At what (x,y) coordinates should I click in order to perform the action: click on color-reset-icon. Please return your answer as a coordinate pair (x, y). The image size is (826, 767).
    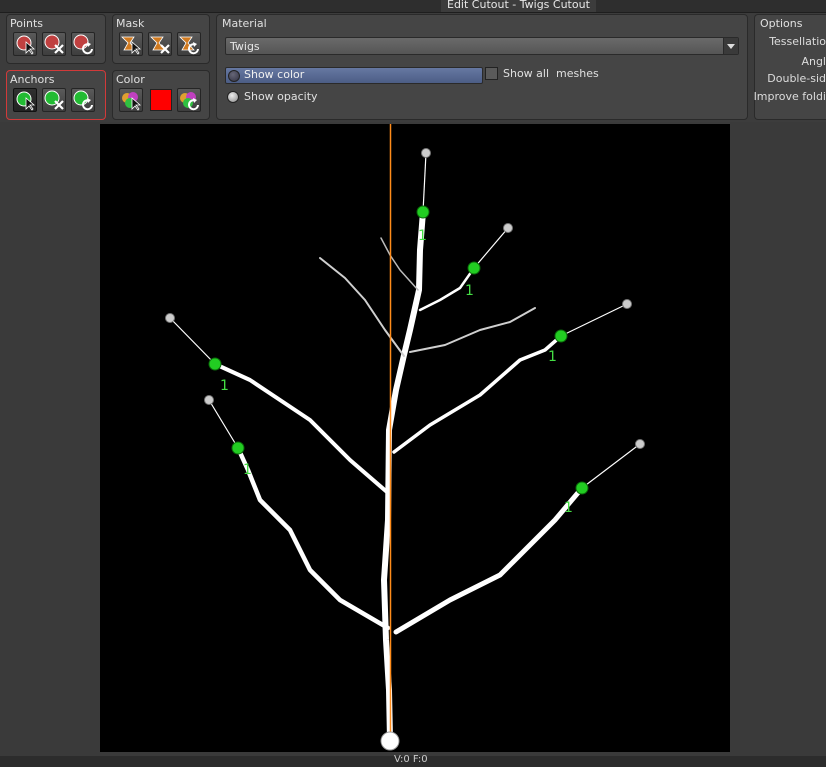
    Looking at the image, I should click on (189, 101).